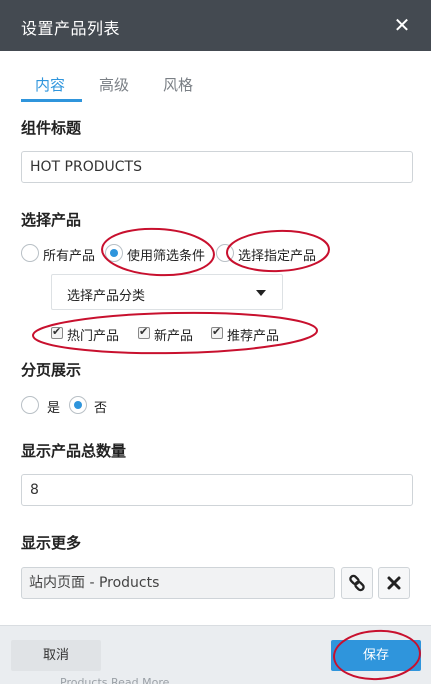 Image resolution: width=431 pixels, height=684 pixels. I want to click on background-partial-text: Products Read More, so click(115, 680).